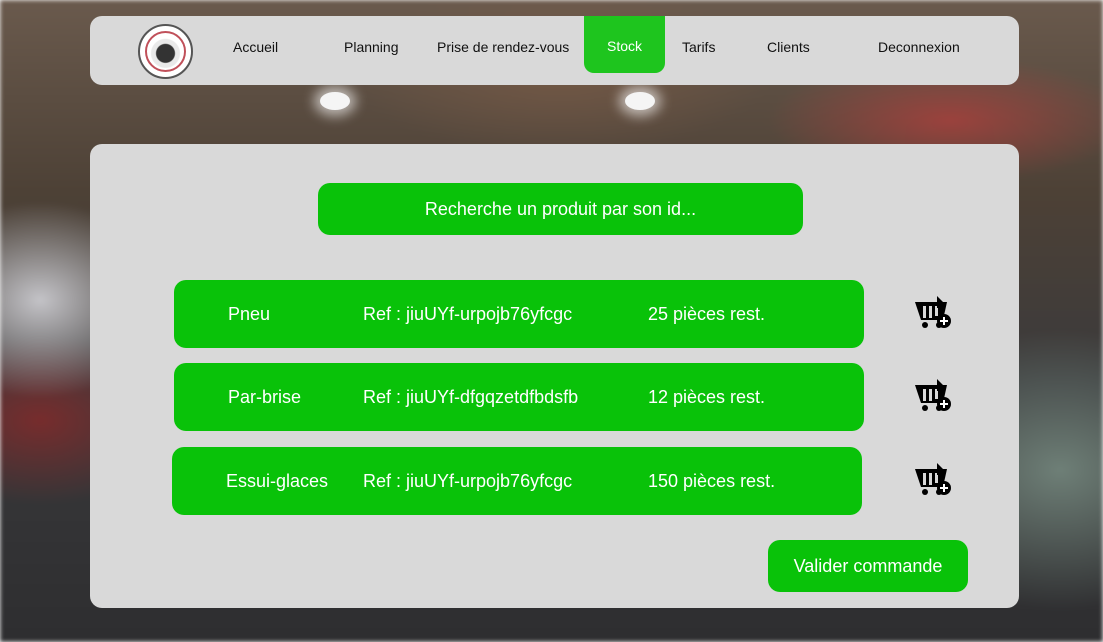 The width and height of the screenshot is (1103, 642). I want to click on nav-item-prise-de-rendez-vous: Prise de rendez-vous, so click(503, 44).